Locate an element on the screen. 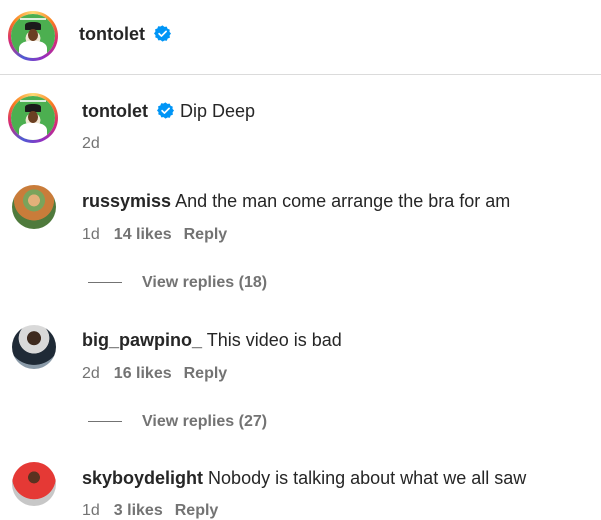 This screenshot has width=601, height=520. comment-time: 2d is located at coordinates (91, 373).